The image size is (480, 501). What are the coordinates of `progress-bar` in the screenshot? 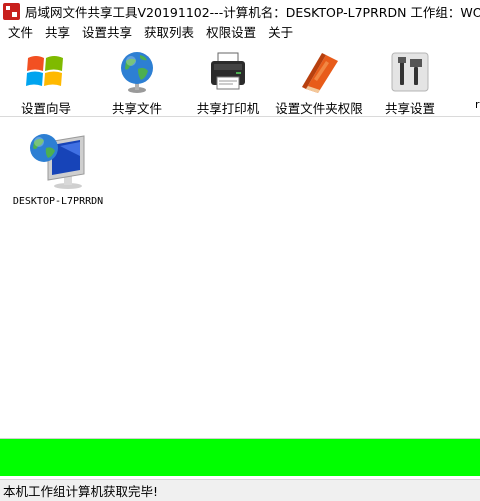 It's located at (240, 457).